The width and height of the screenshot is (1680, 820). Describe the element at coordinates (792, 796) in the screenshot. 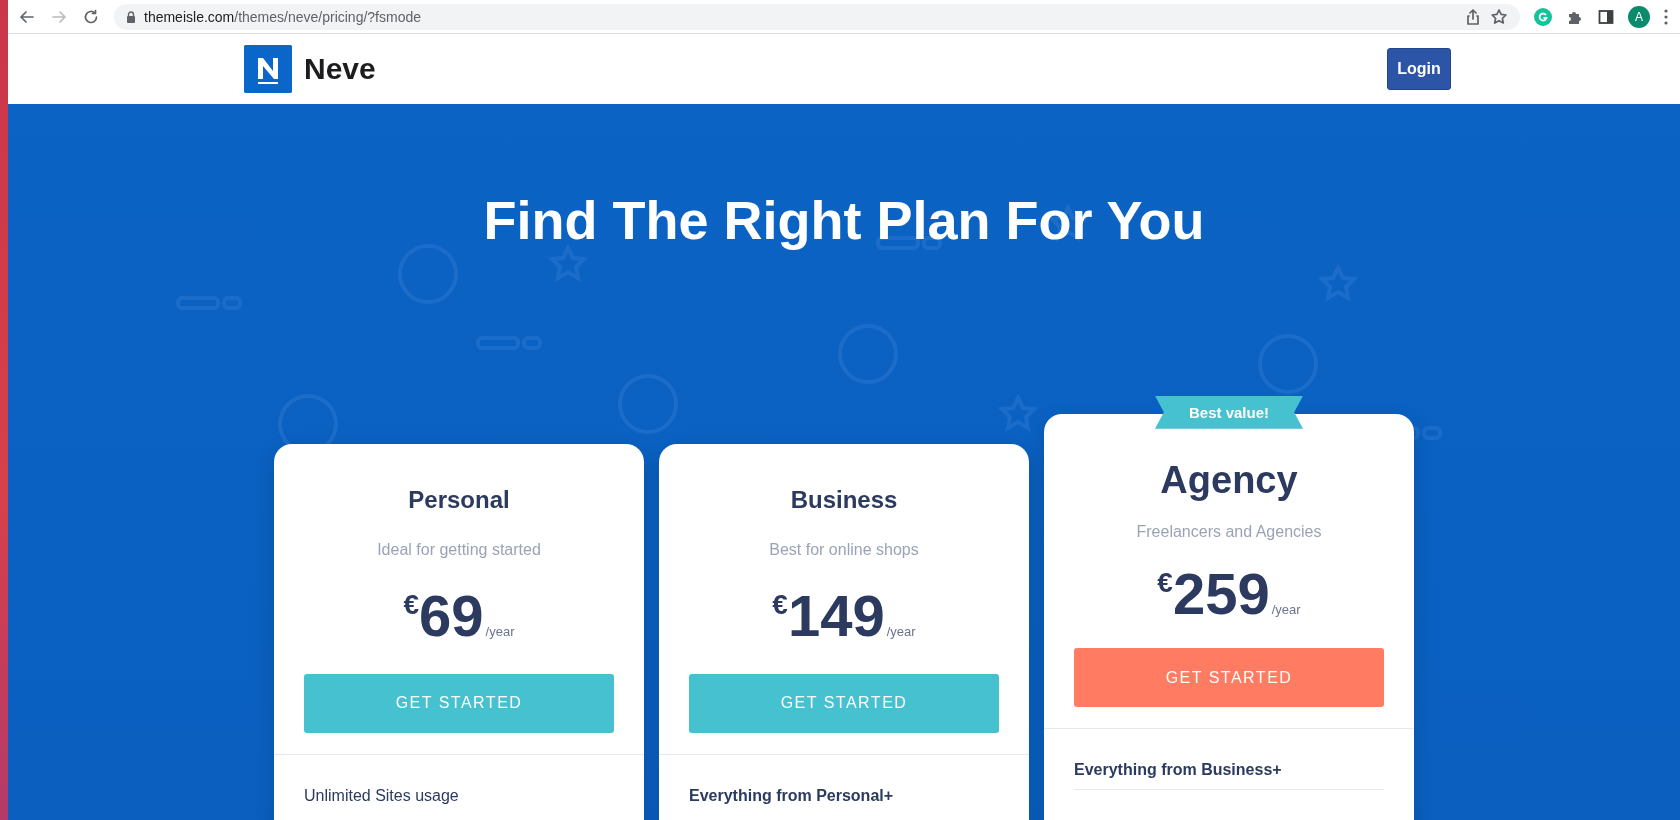

I see `feature-heading: Everything from Personal+` at that location.